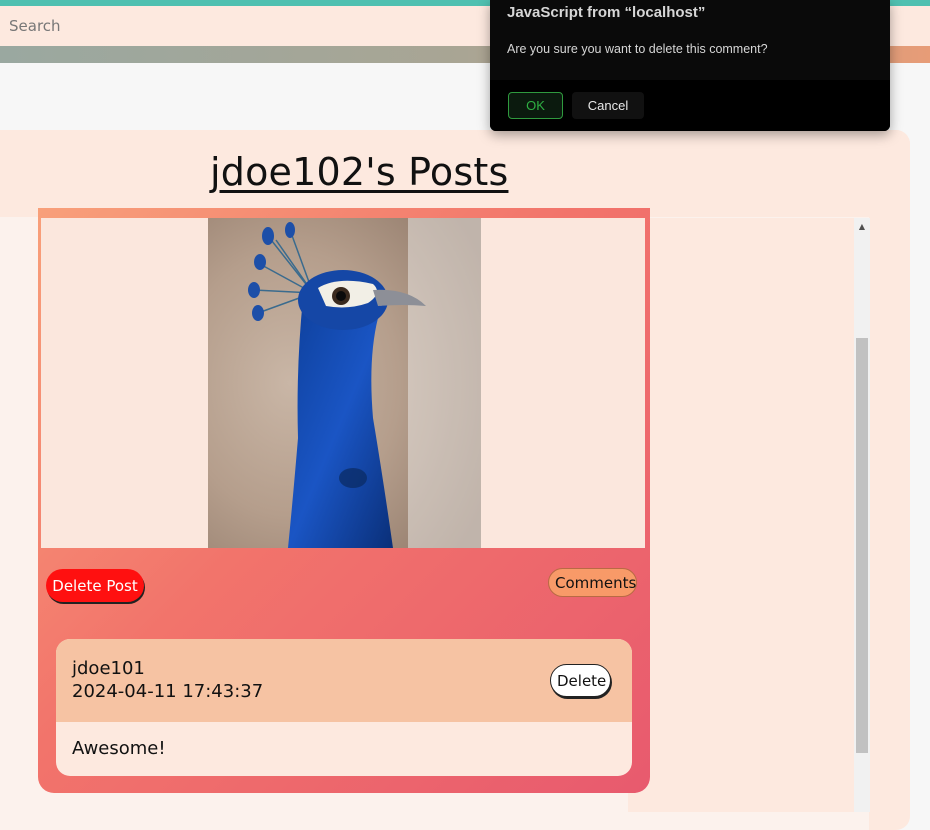 Image resolution: width=930 pixels, height=830 pixels. I want to click on peacock-image, so click(344, 383).